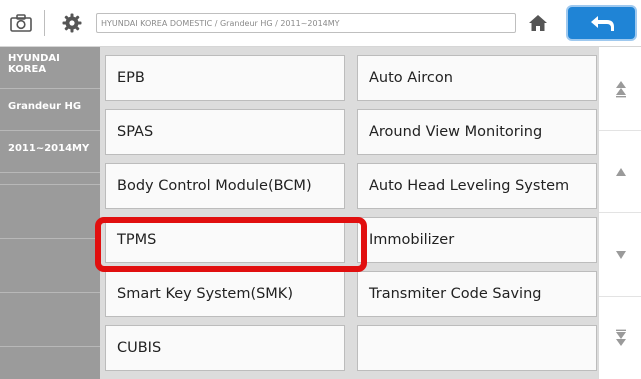  Describe the element at coordinates (620, 172) in the screenshot. I see `triangle-up-icon` at that location.